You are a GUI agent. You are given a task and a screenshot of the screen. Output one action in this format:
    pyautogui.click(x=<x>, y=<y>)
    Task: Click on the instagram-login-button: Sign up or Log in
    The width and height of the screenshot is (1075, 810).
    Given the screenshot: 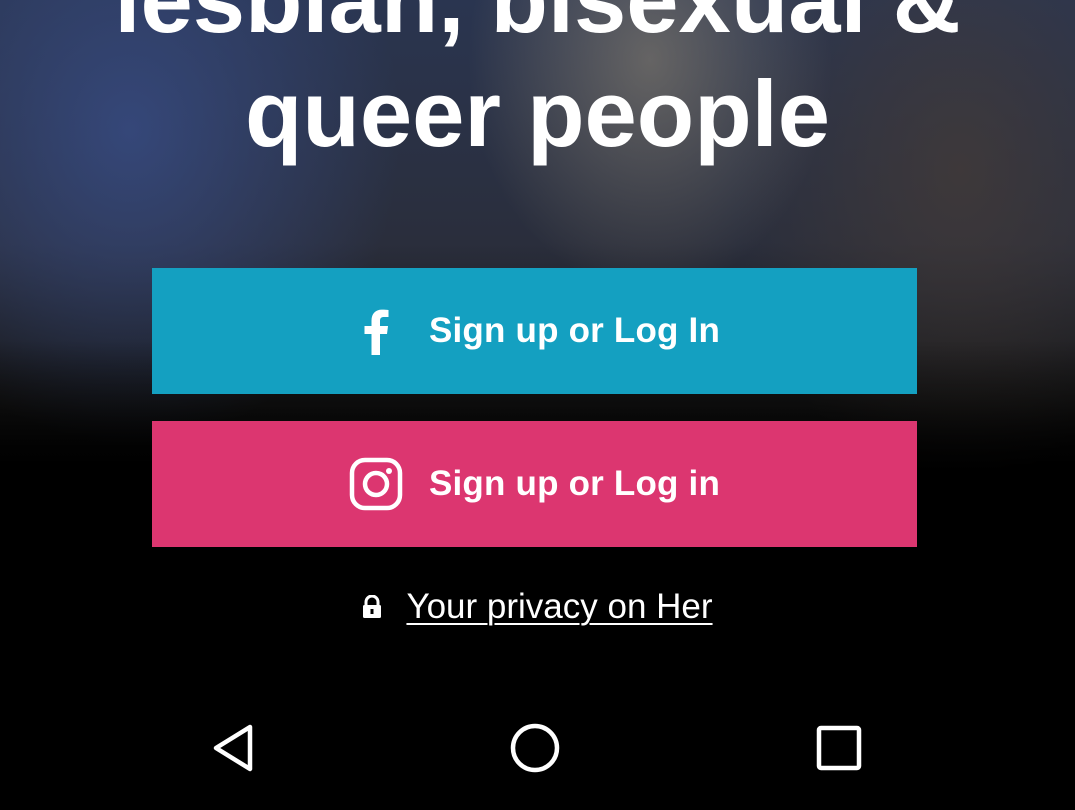 What is the action you would take?
    pyautogui.click(x=534, y=484)
    